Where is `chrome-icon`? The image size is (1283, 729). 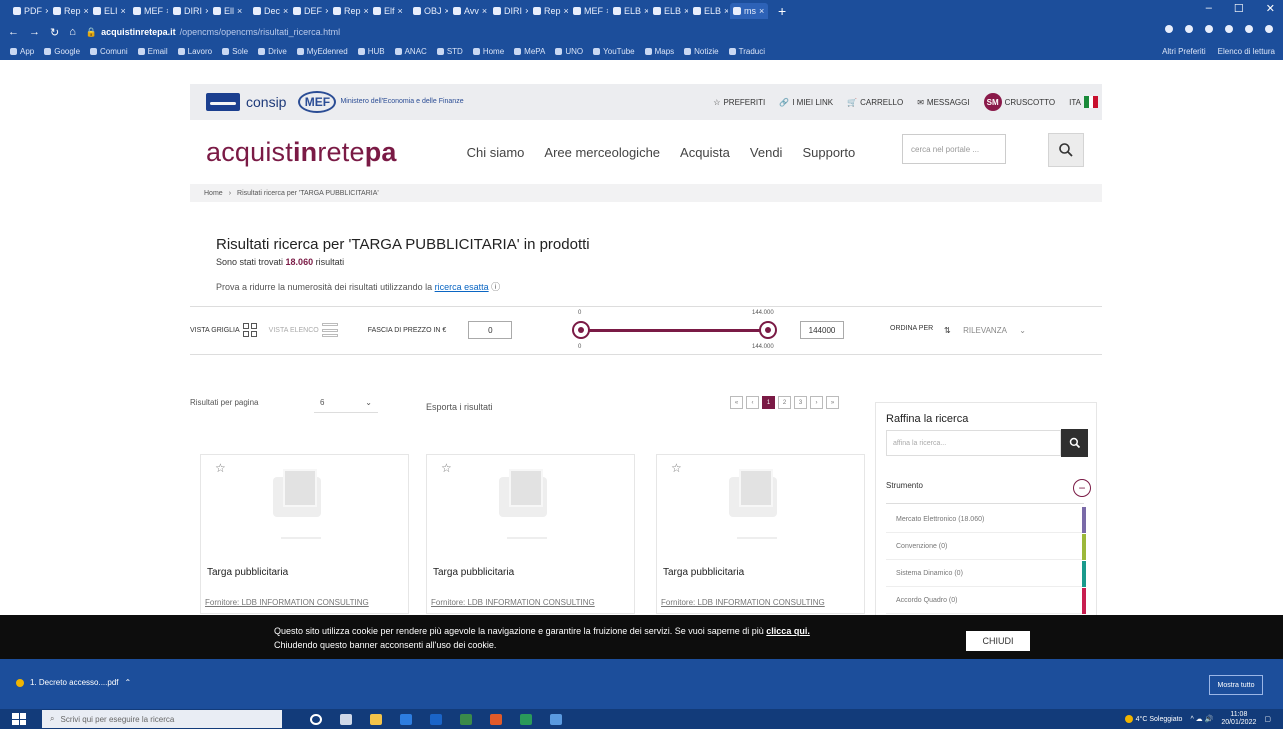
chrome-icon is located at coordinates (526, 719).